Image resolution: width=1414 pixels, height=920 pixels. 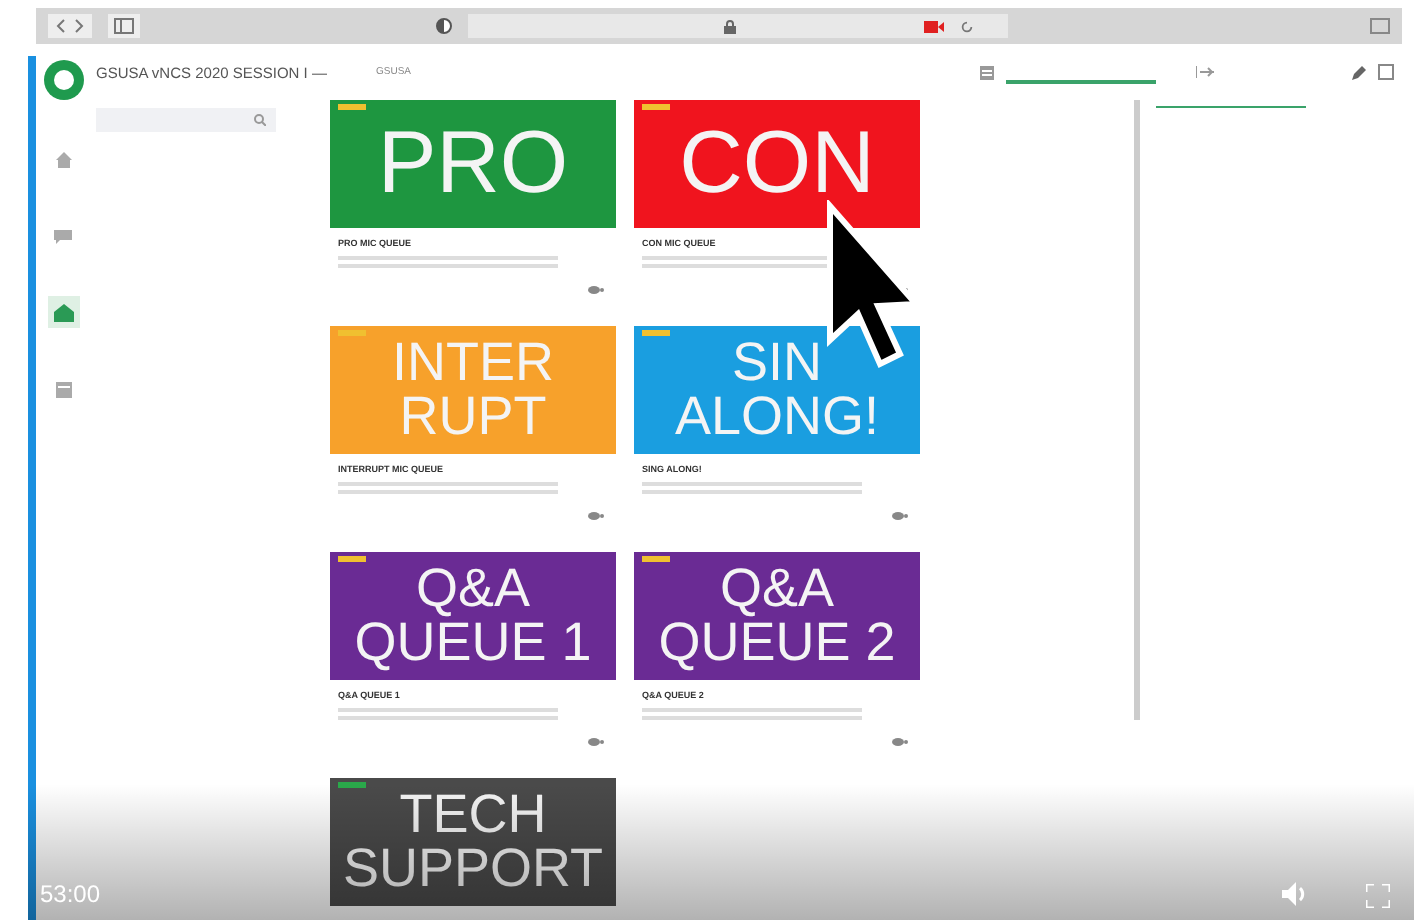 What do you see at coordinates (473, 869) in the screenshot?
I see `banner-text: SUPPORT` at bounding box center [473, 869].